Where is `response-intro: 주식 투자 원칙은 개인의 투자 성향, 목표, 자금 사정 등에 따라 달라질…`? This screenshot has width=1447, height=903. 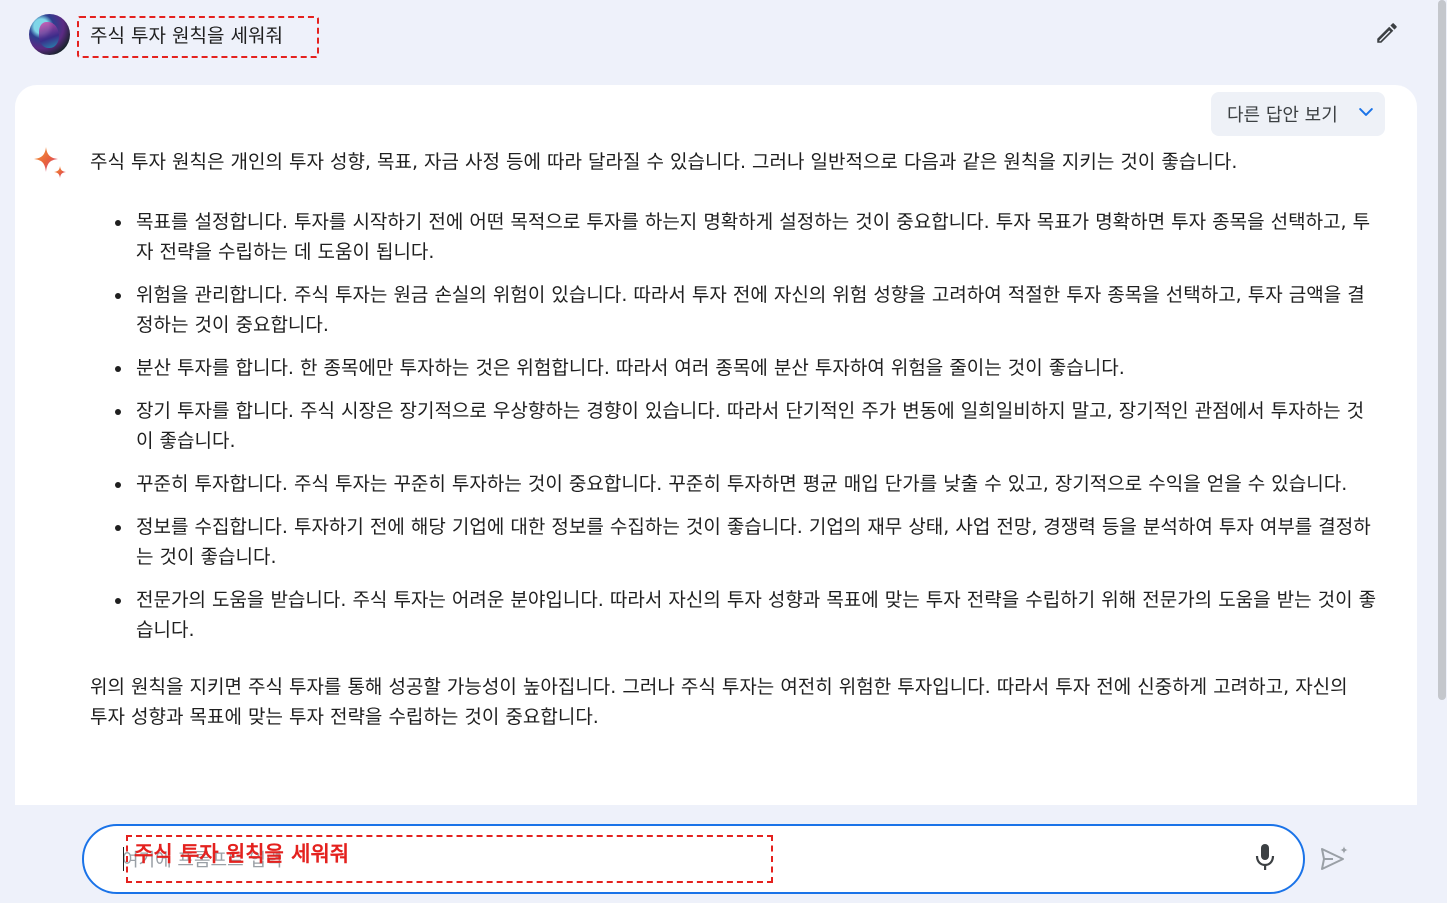 response-intro: 주식 투자 원칙은 개인의 투자 성향, 목표, 자금 사정 등에 따라 달라질… is located at coordinates (664, 162).